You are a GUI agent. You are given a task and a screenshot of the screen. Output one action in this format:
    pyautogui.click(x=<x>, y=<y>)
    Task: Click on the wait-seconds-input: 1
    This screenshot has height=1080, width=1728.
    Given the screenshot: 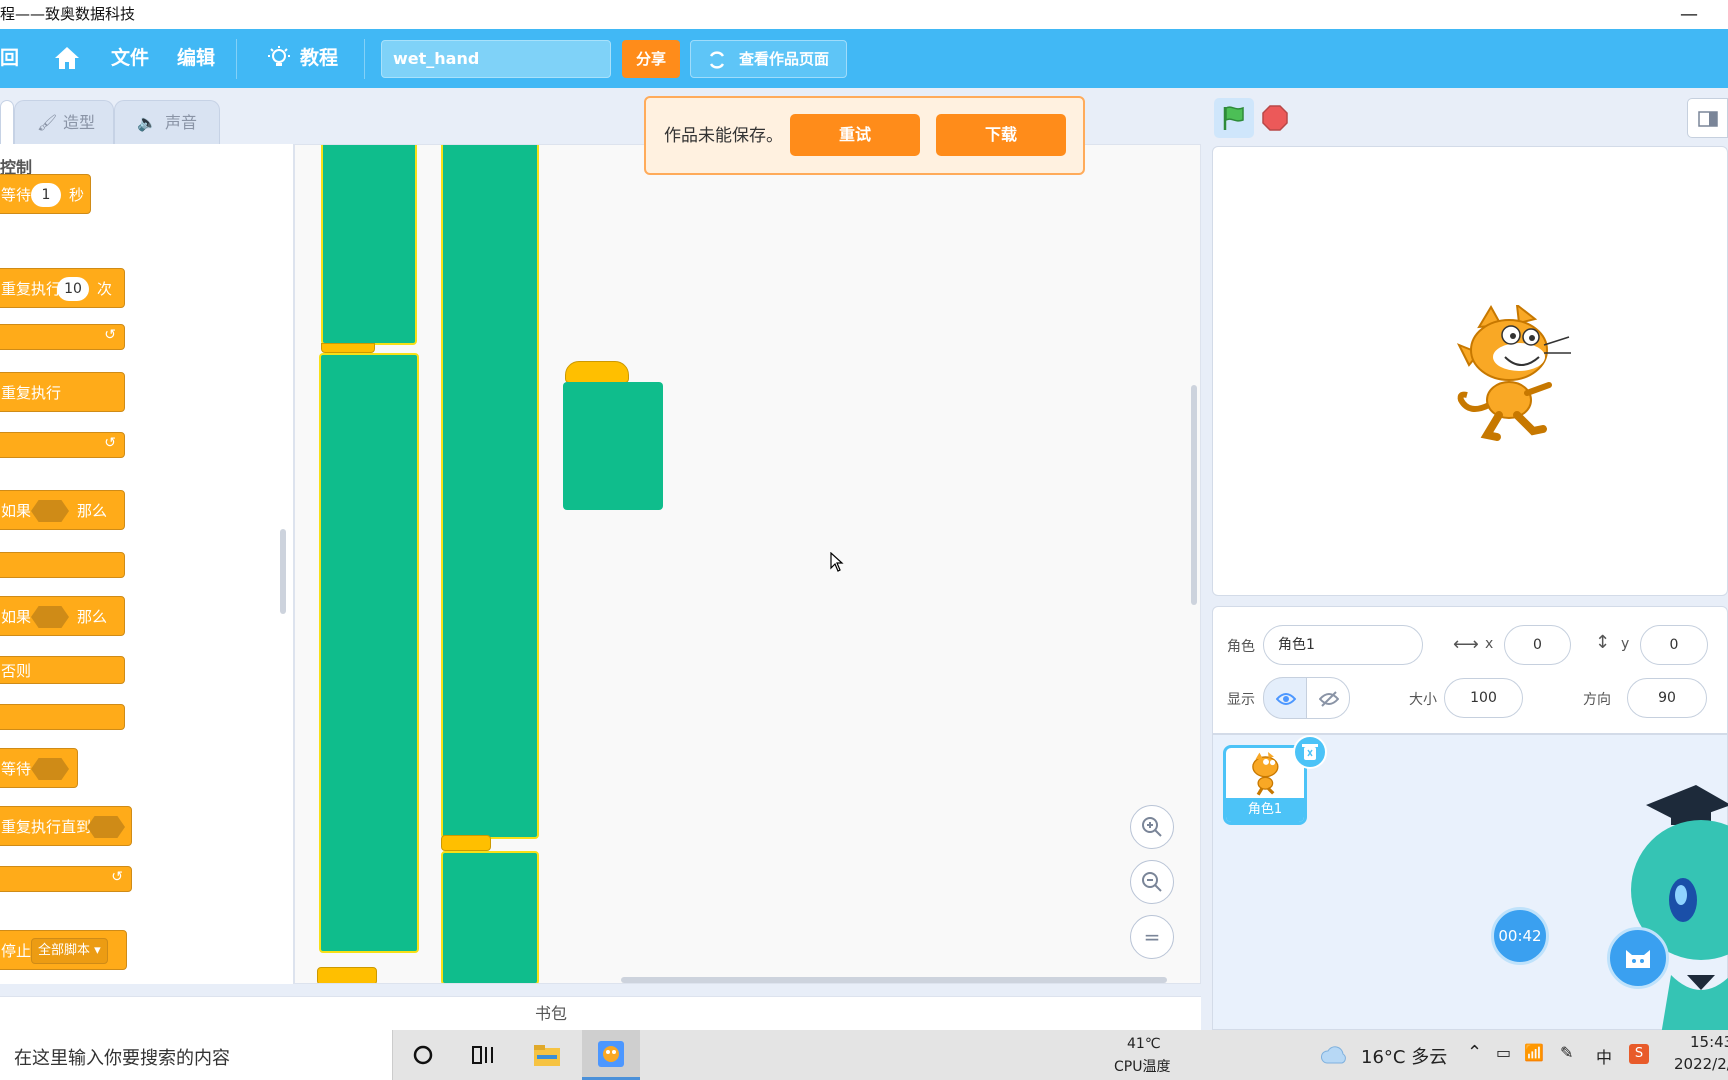 What is the action you would take?
    pyautogui.click(x=46, y=195)
    